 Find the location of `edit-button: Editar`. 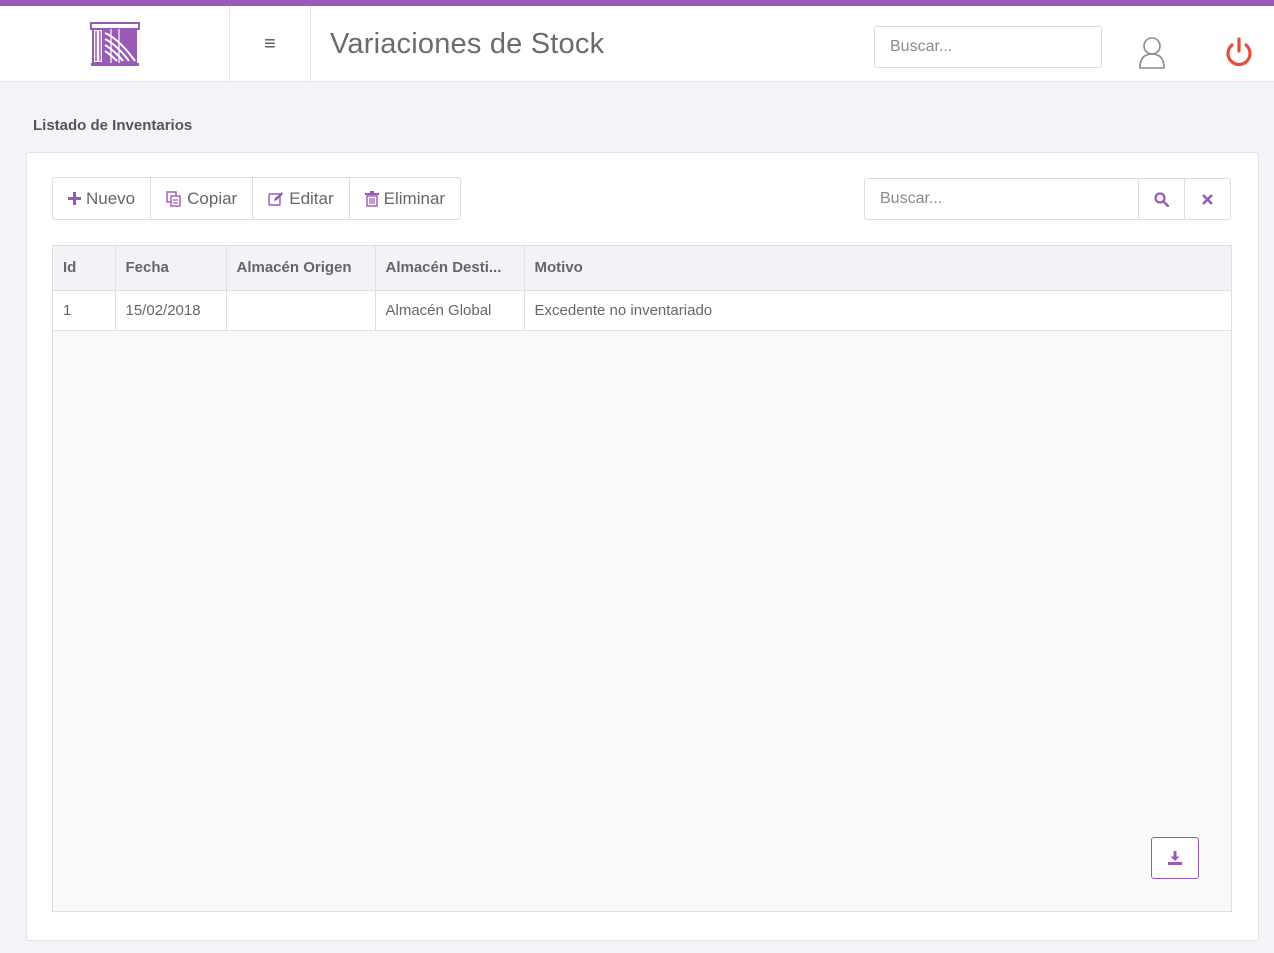

edit-button: Editar is located at coordinates (301, 198).